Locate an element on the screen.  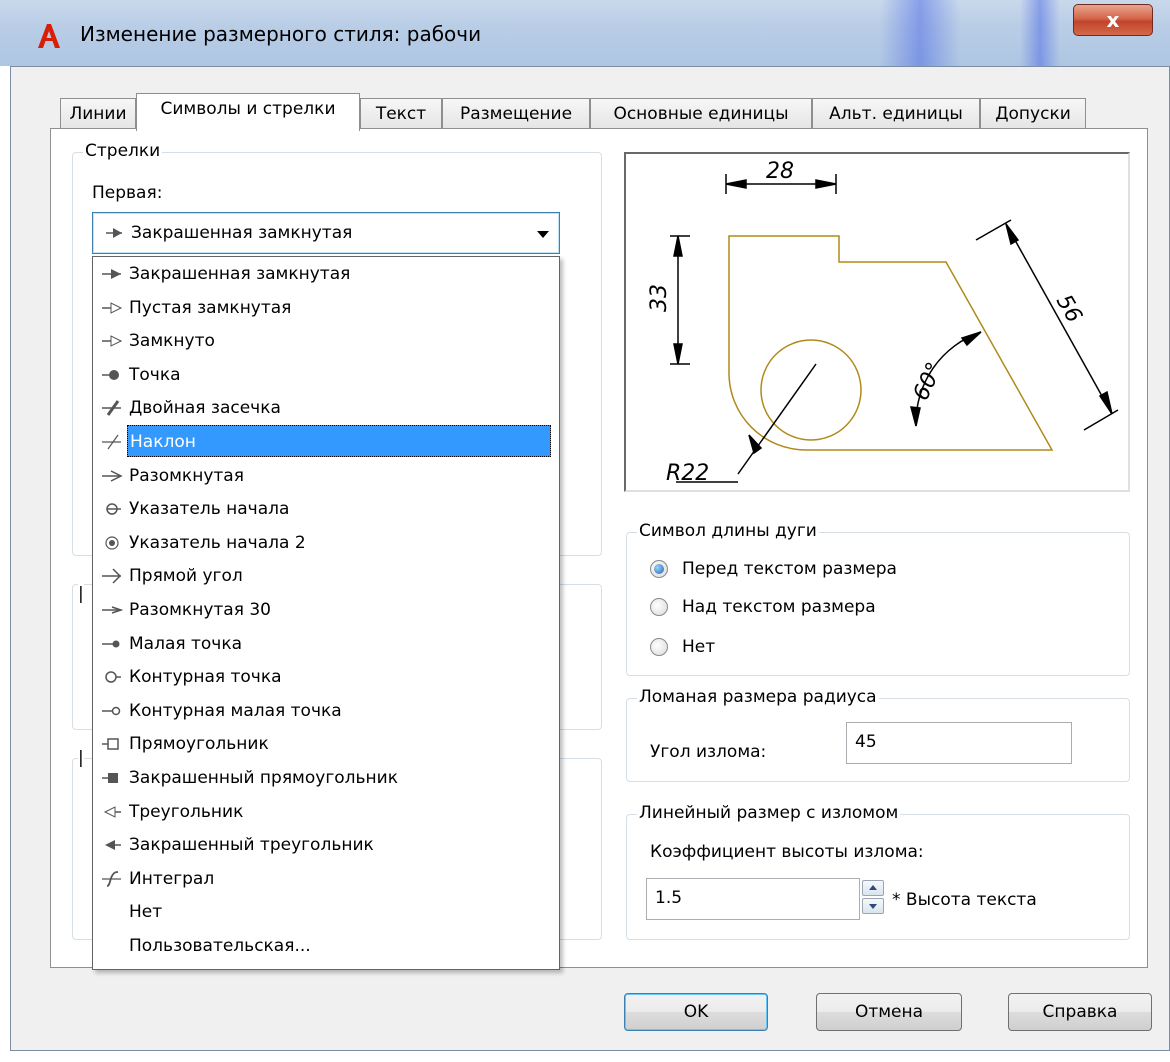
jog-height-factor-label: Коэффициент высоты излома: is located at coordinates (787, 852).